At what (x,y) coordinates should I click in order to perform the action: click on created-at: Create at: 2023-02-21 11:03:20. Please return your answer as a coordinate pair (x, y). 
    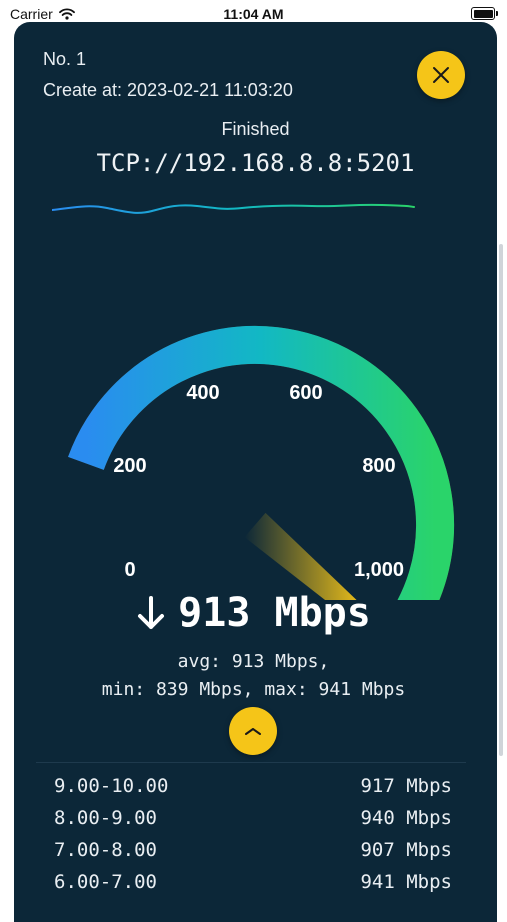
    Looking at the image, I should click on (168, 90).